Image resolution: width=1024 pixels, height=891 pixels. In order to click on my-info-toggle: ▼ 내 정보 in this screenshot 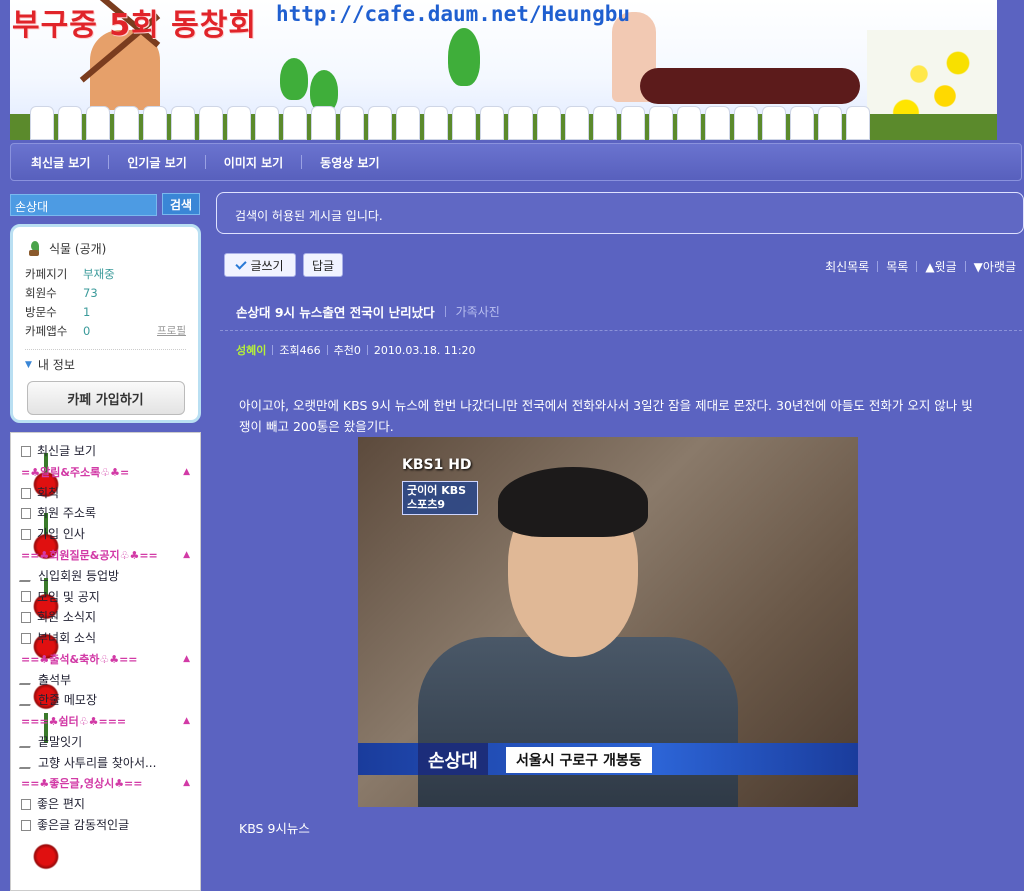, I will do `click(105, 364)`.